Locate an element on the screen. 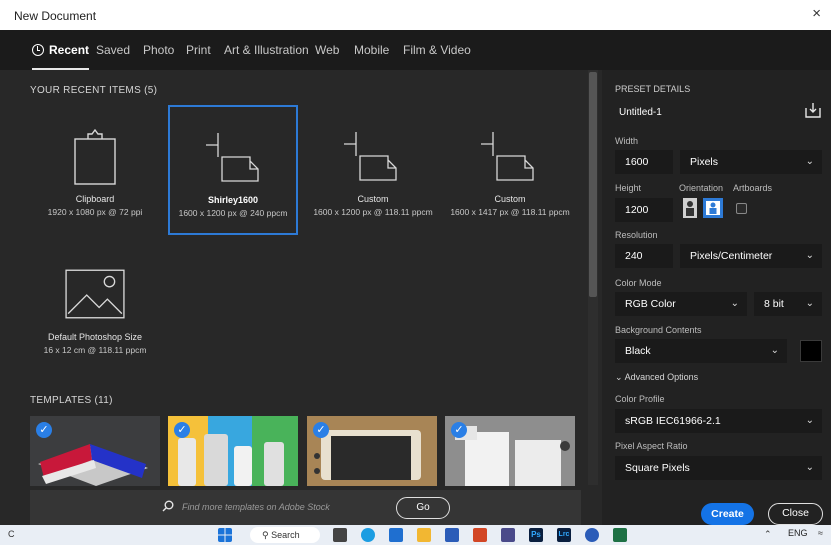  pixel-aspect-label: Pixel Aspect Ratio is located at coordinates (651, 446).